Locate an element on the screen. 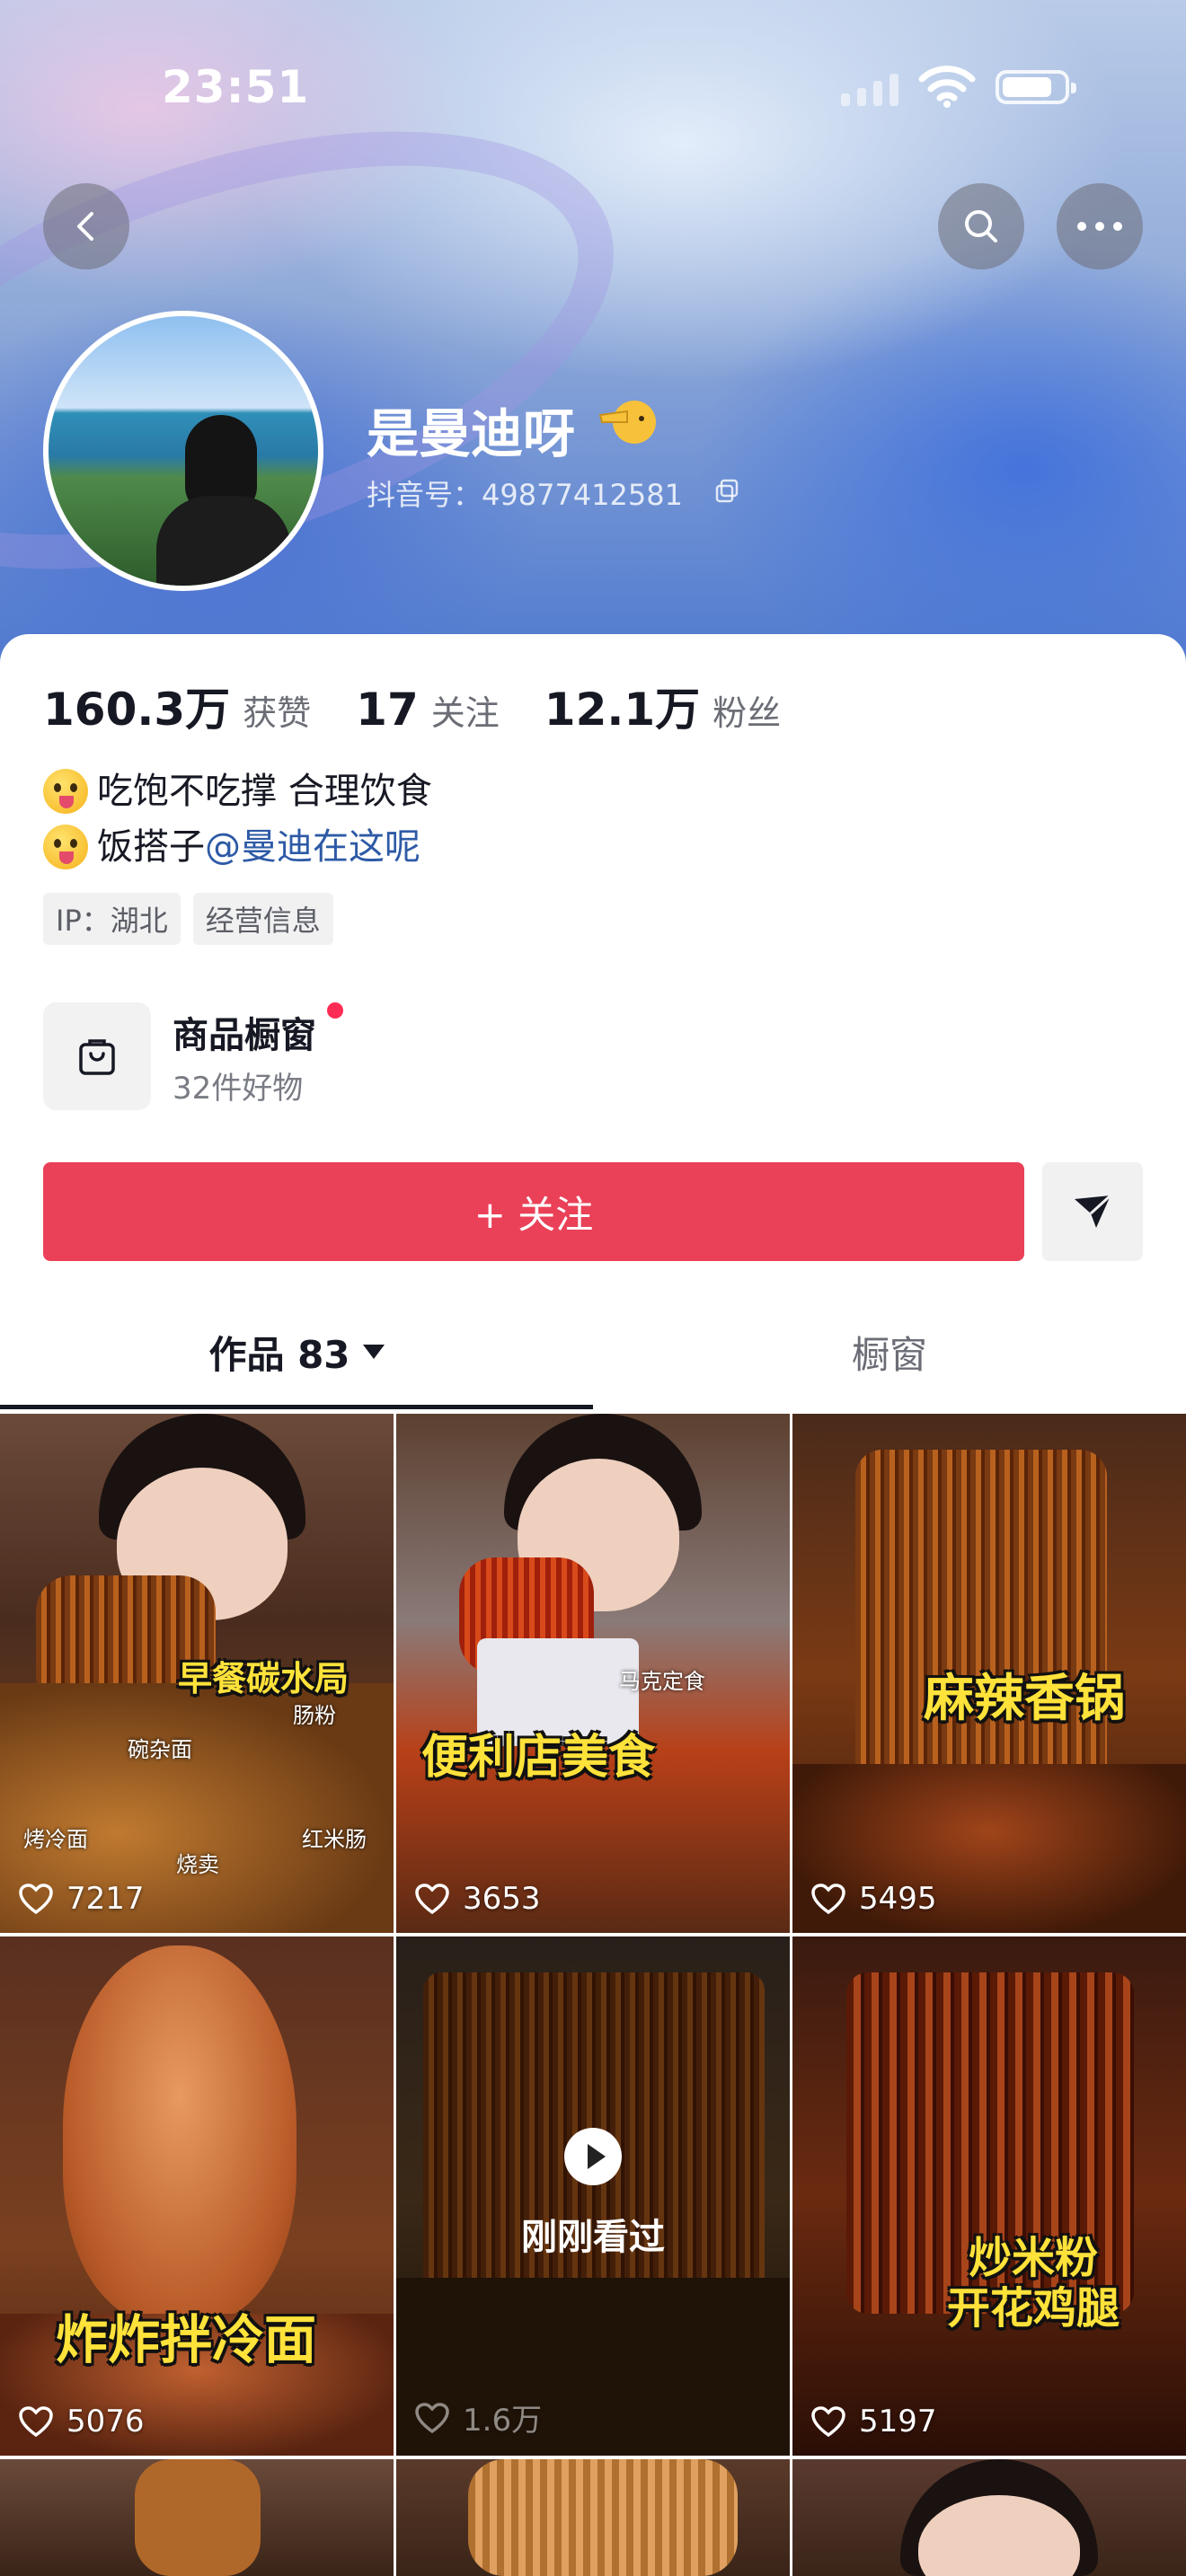 The image size is (1186, 2576). bio: 吃饱不吃撑 合理饮食 饭搭子 @曼迪在这呢 is located at coordinates (237, 819).